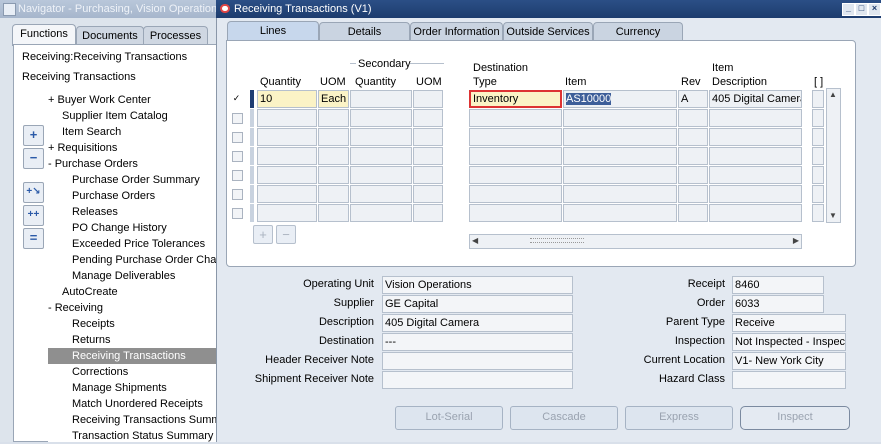 The width and height of the screenshot is (881, 444). Describe the element at coordinates (833, 155) in the screenshot. I see `grid-vertical-scrollbar: ▲ ▼` at that location.